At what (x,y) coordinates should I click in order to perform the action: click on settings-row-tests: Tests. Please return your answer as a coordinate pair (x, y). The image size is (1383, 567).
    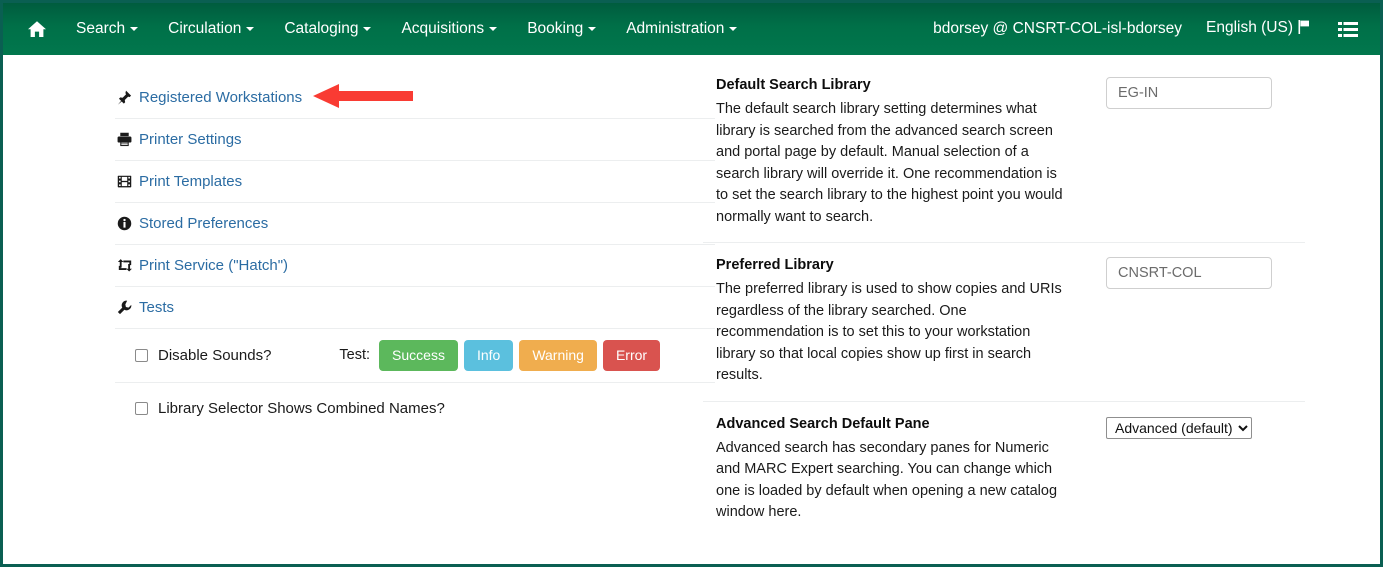
    Looking at the image, I should click on (415, 308).